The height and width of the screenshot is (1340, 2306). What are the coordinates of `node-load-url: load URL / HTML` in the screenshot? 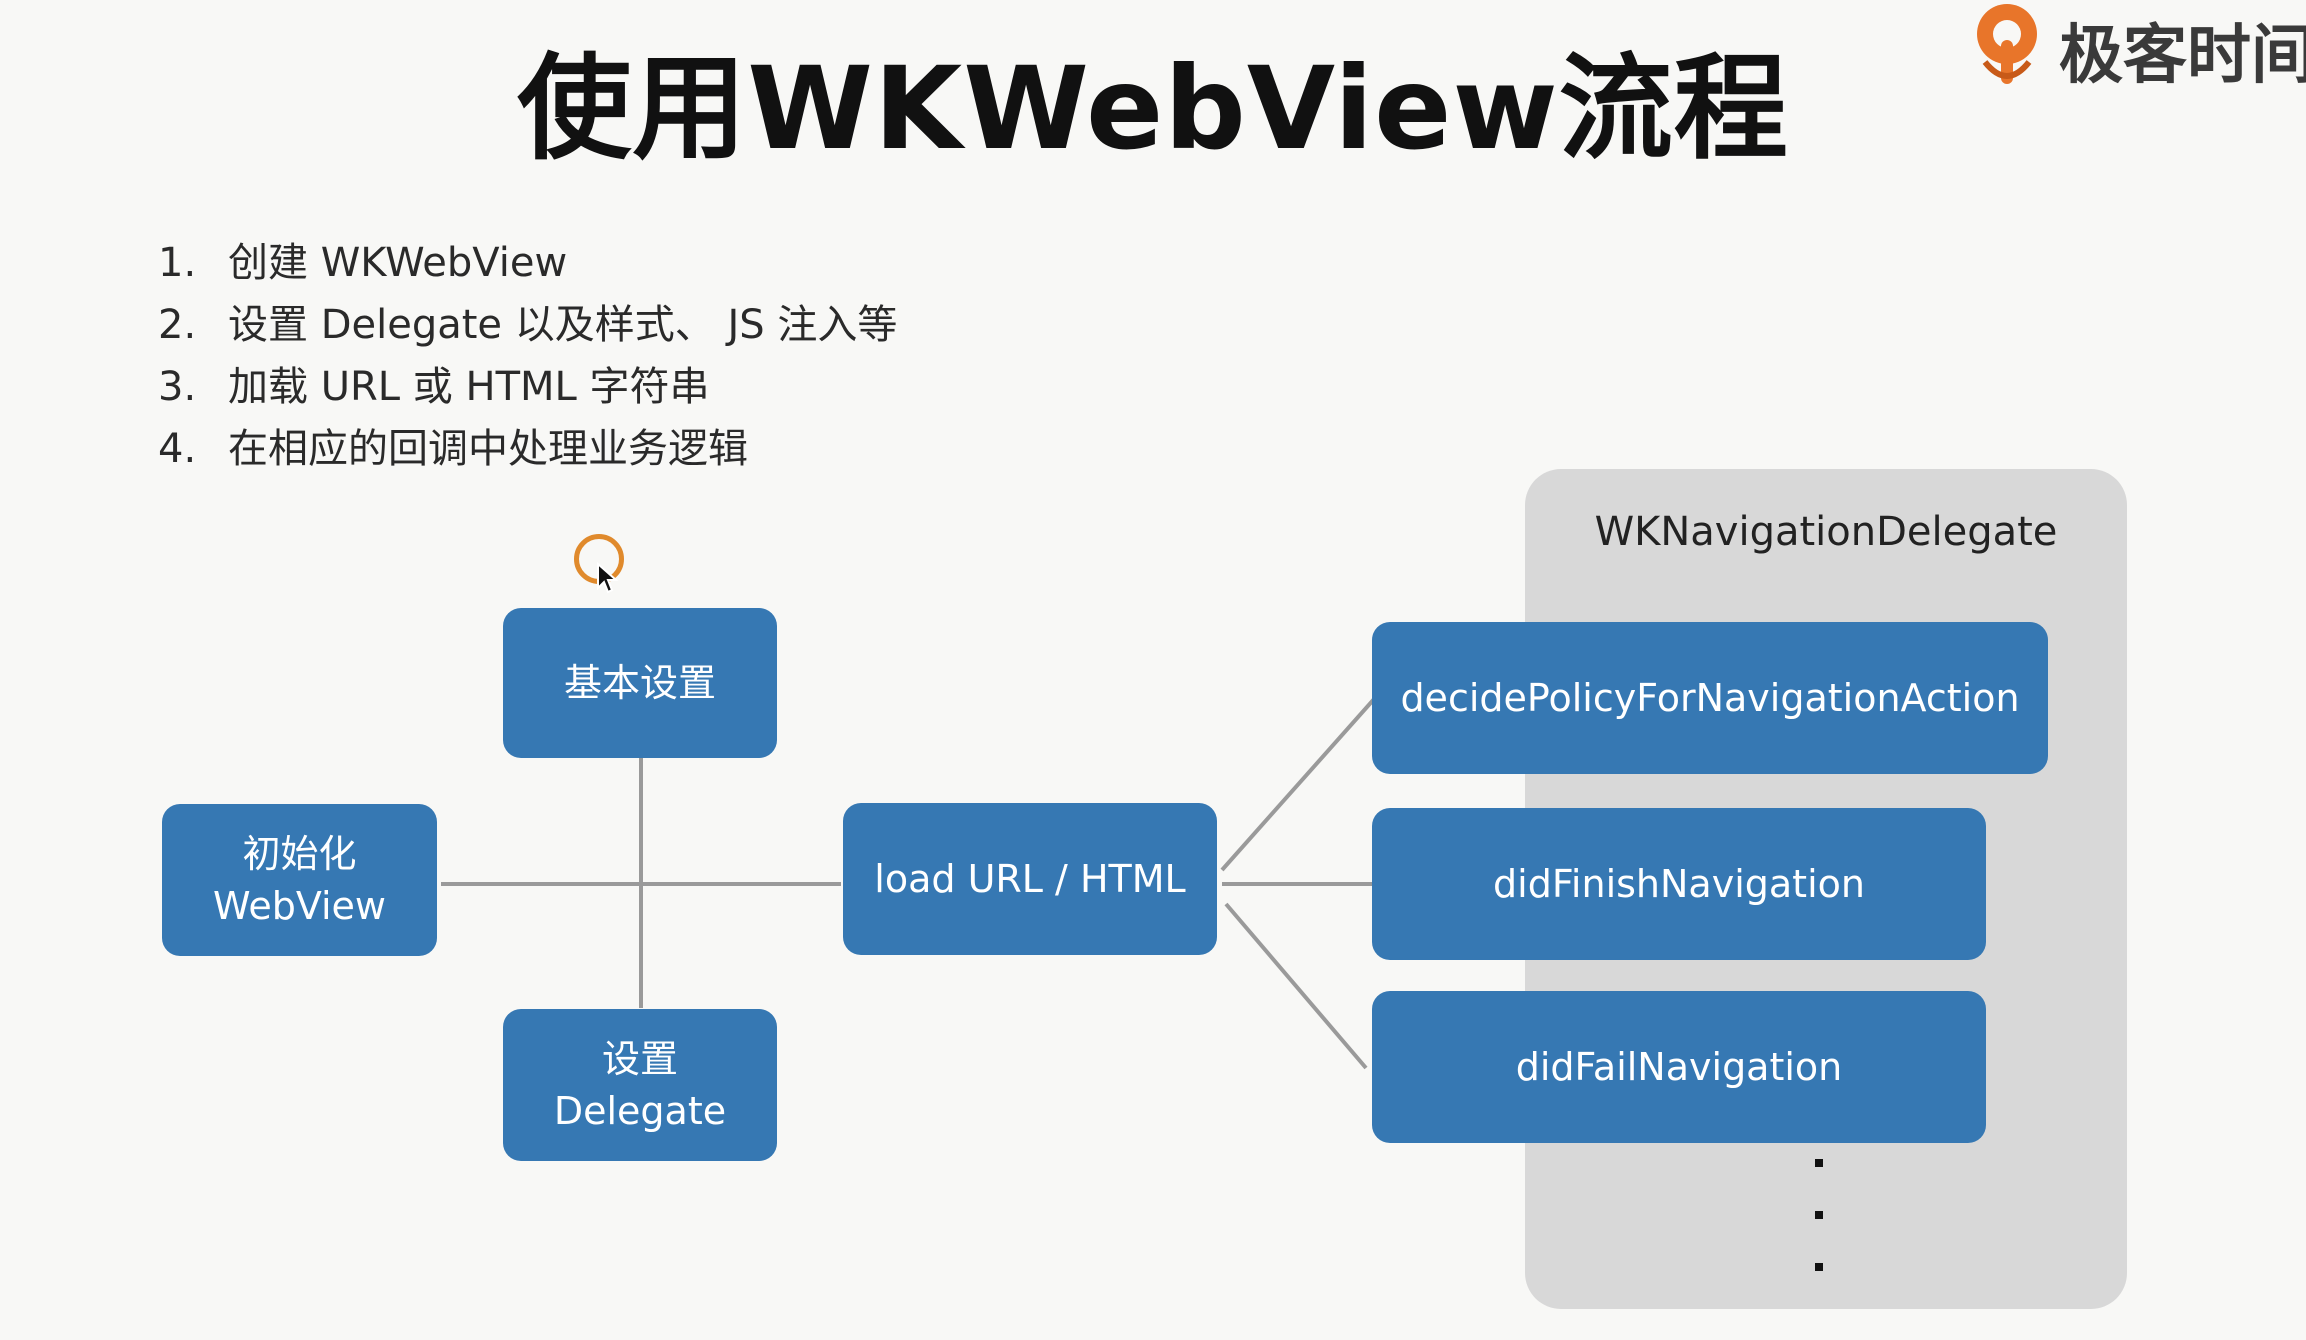 It's located at (1030, 879).